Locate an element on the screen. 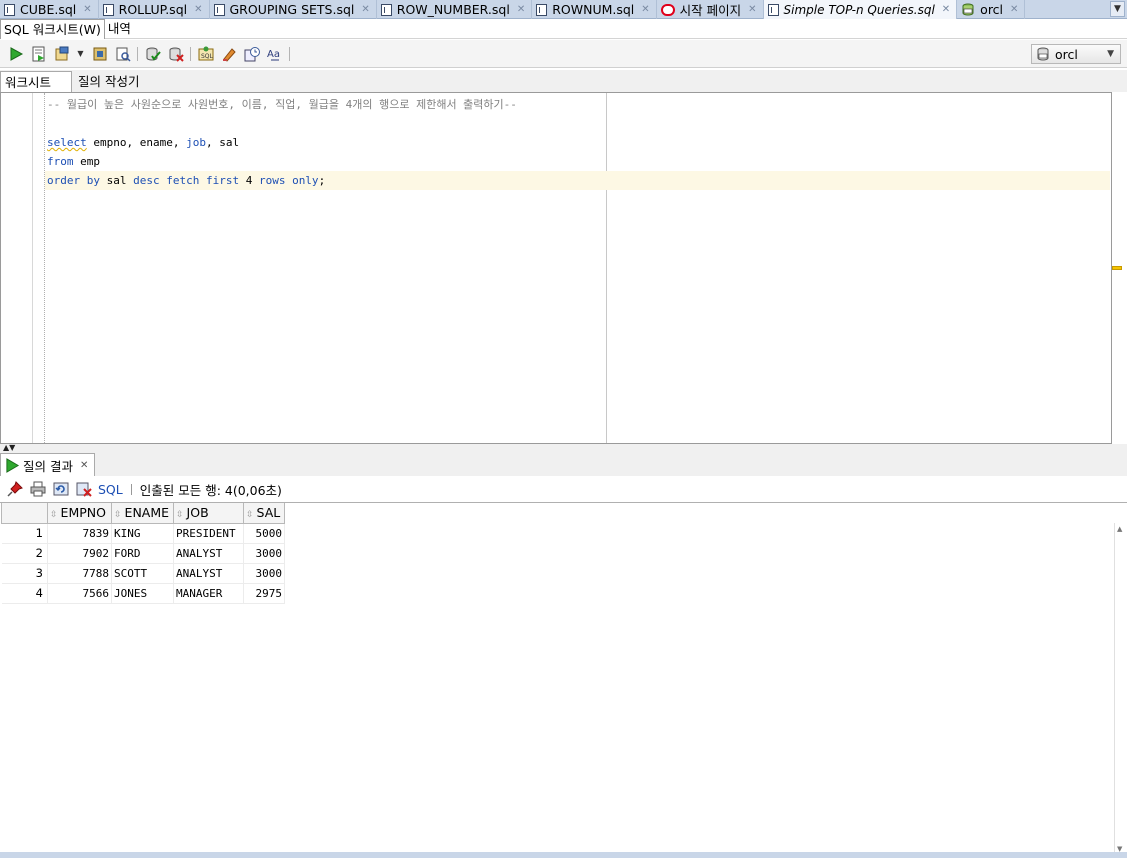 The image size is (1127, 858). to-upper-lower-icon: Aa is located at coordinates (275, 54).